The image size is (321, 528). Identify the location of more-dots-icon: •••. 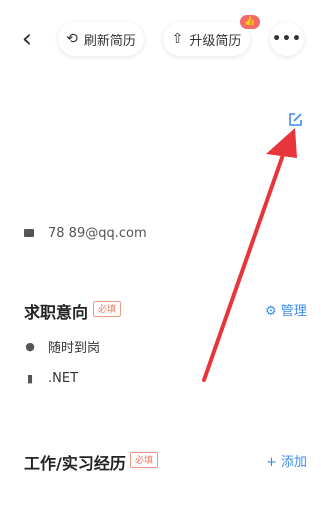
(287, 39).